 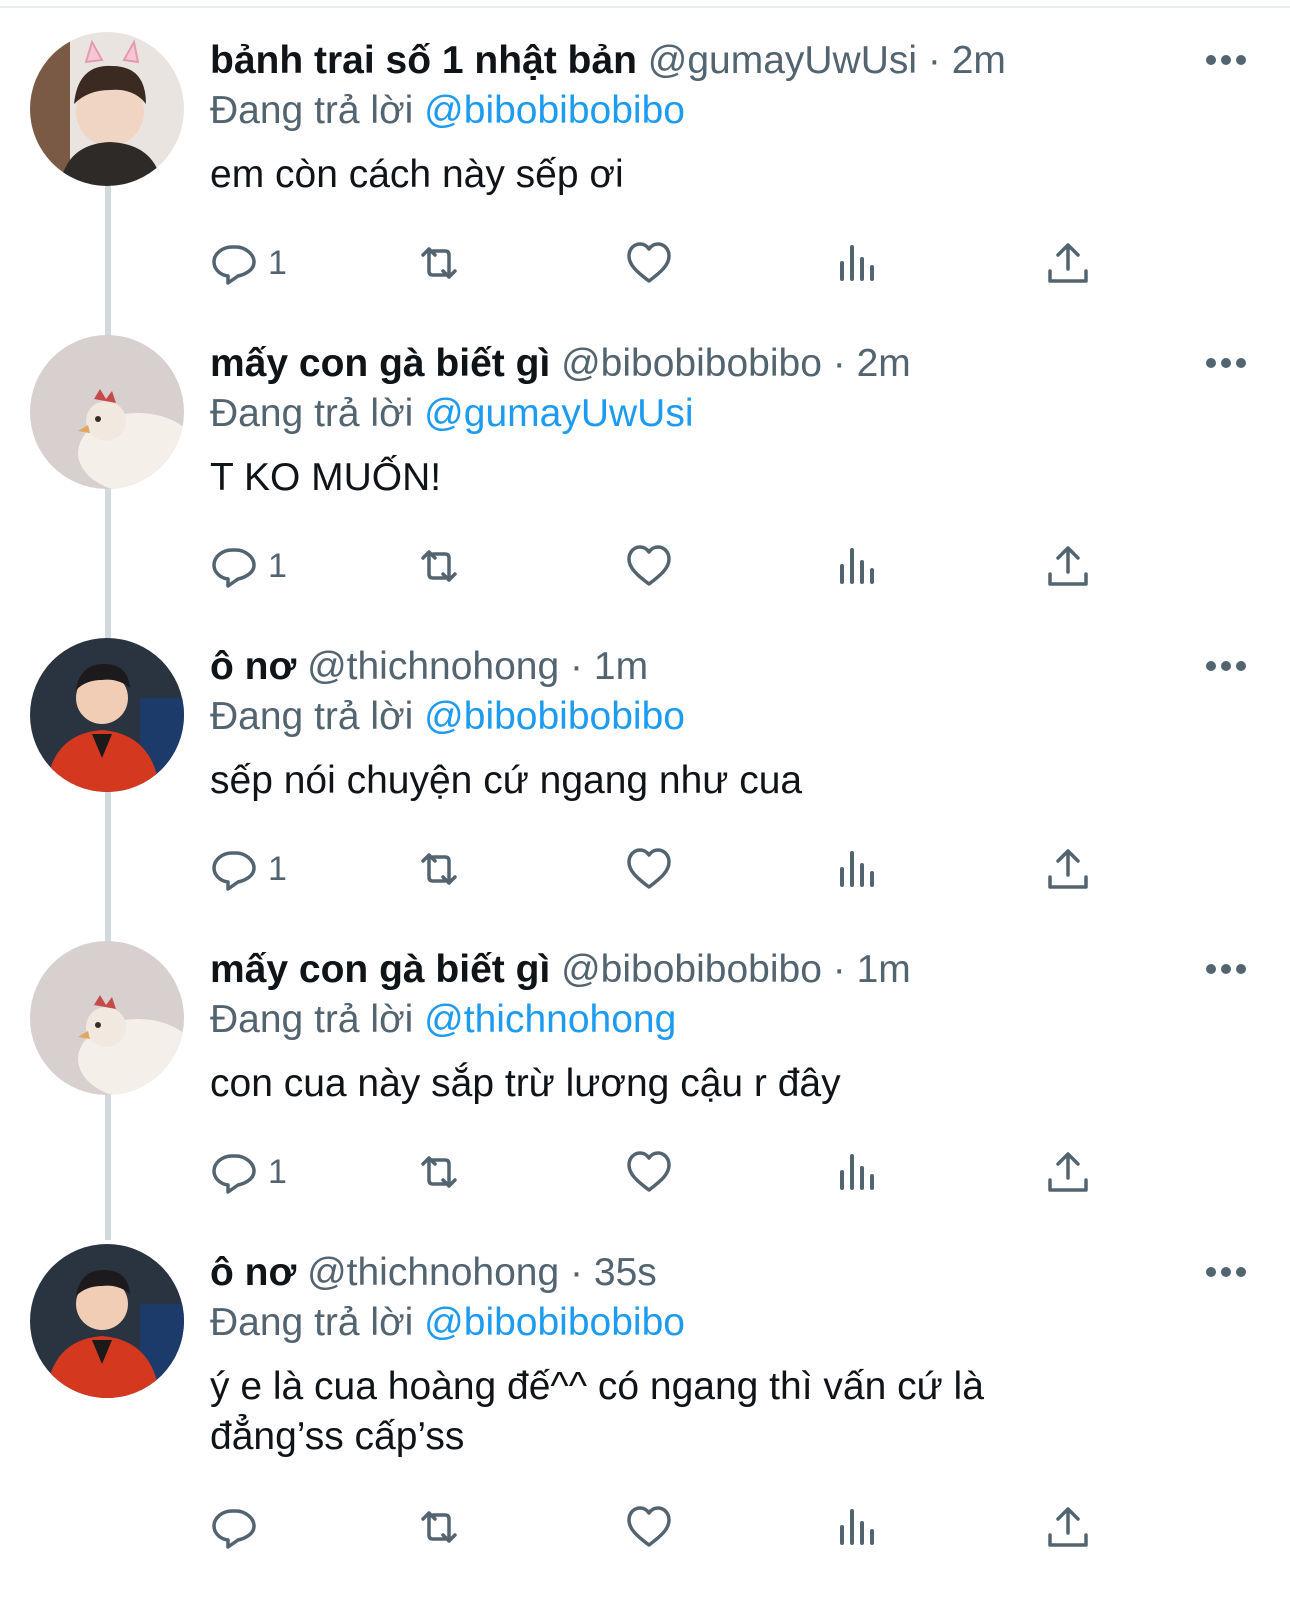 What do you see at coordinates (625, 1272) in the screenshot?
I see `timestamp: 35s` at bounding box center [625, 1272].